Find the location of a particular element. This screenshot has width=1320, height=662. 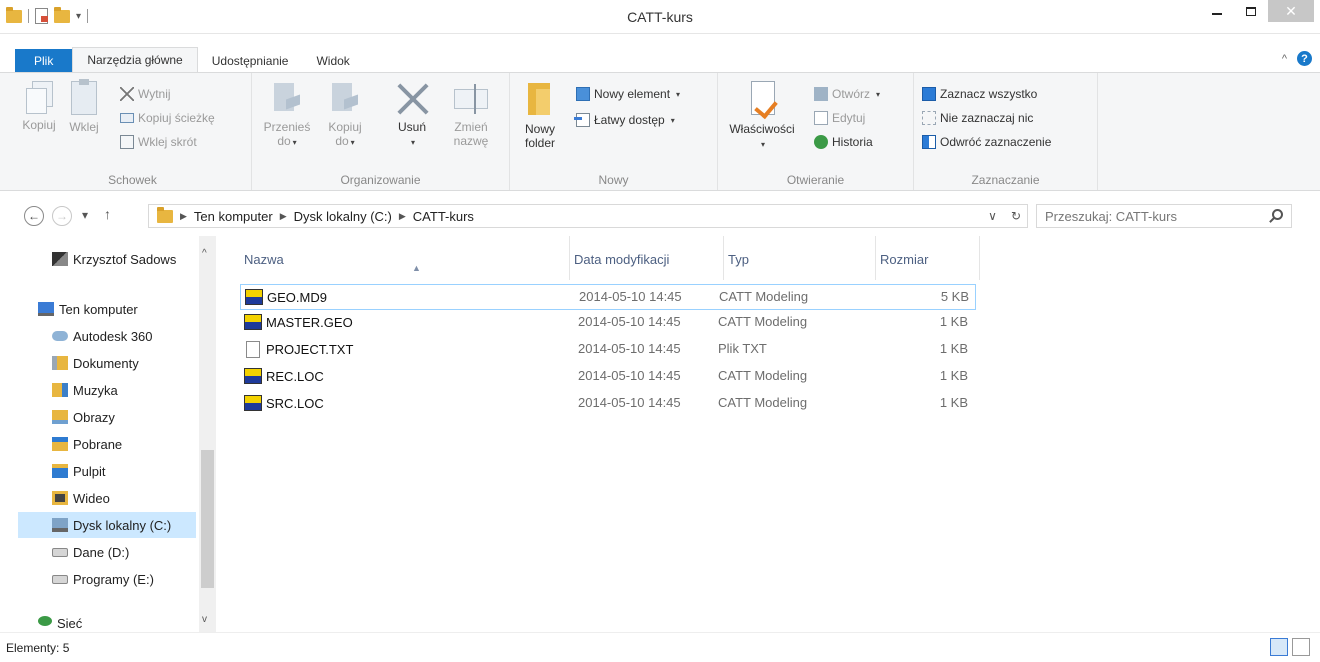

open-group-label: Otwieranie is located at coordinates (815, 180).